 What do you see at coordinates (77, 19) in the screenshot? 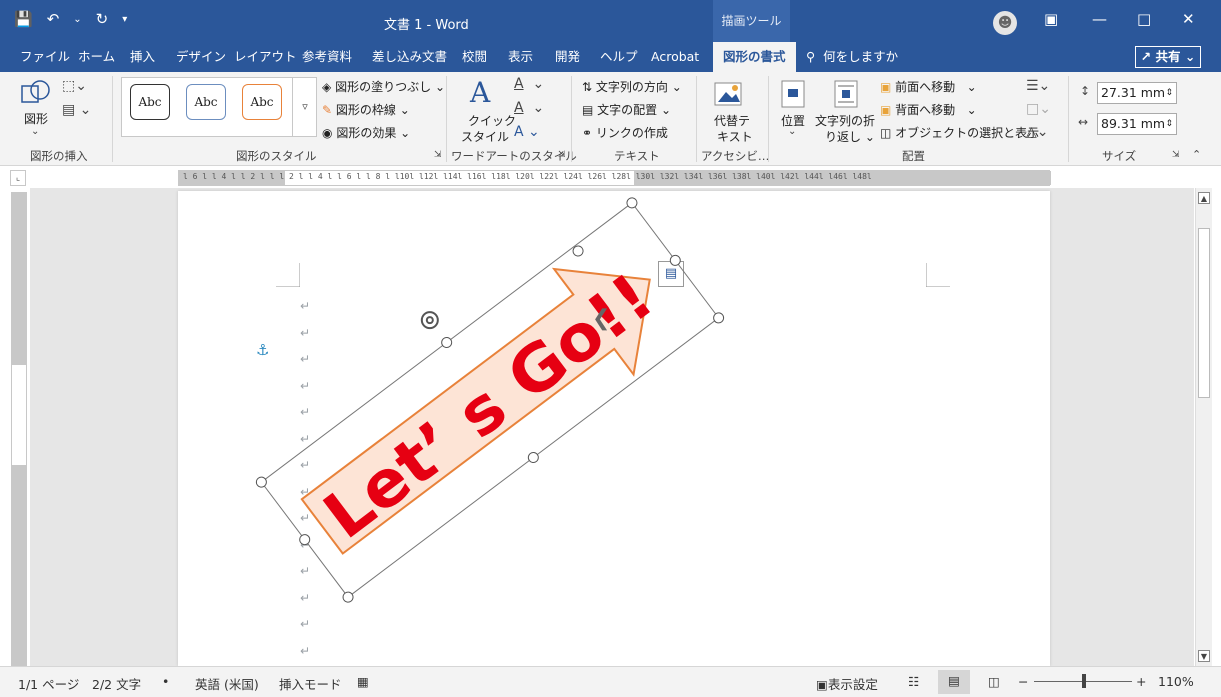
I see `undo-dropdown-icon: ⌄` at bounding box center [77, 19].